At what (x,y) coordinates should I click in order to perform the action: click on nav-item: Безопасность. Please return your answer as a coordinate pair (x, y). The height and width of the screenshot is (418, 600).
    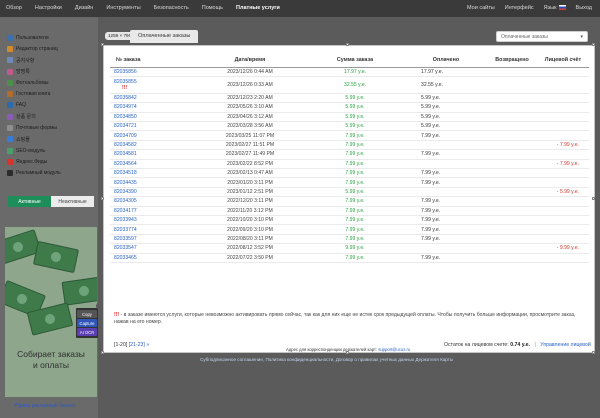
    Looking at the image, I should click on (171, 8).